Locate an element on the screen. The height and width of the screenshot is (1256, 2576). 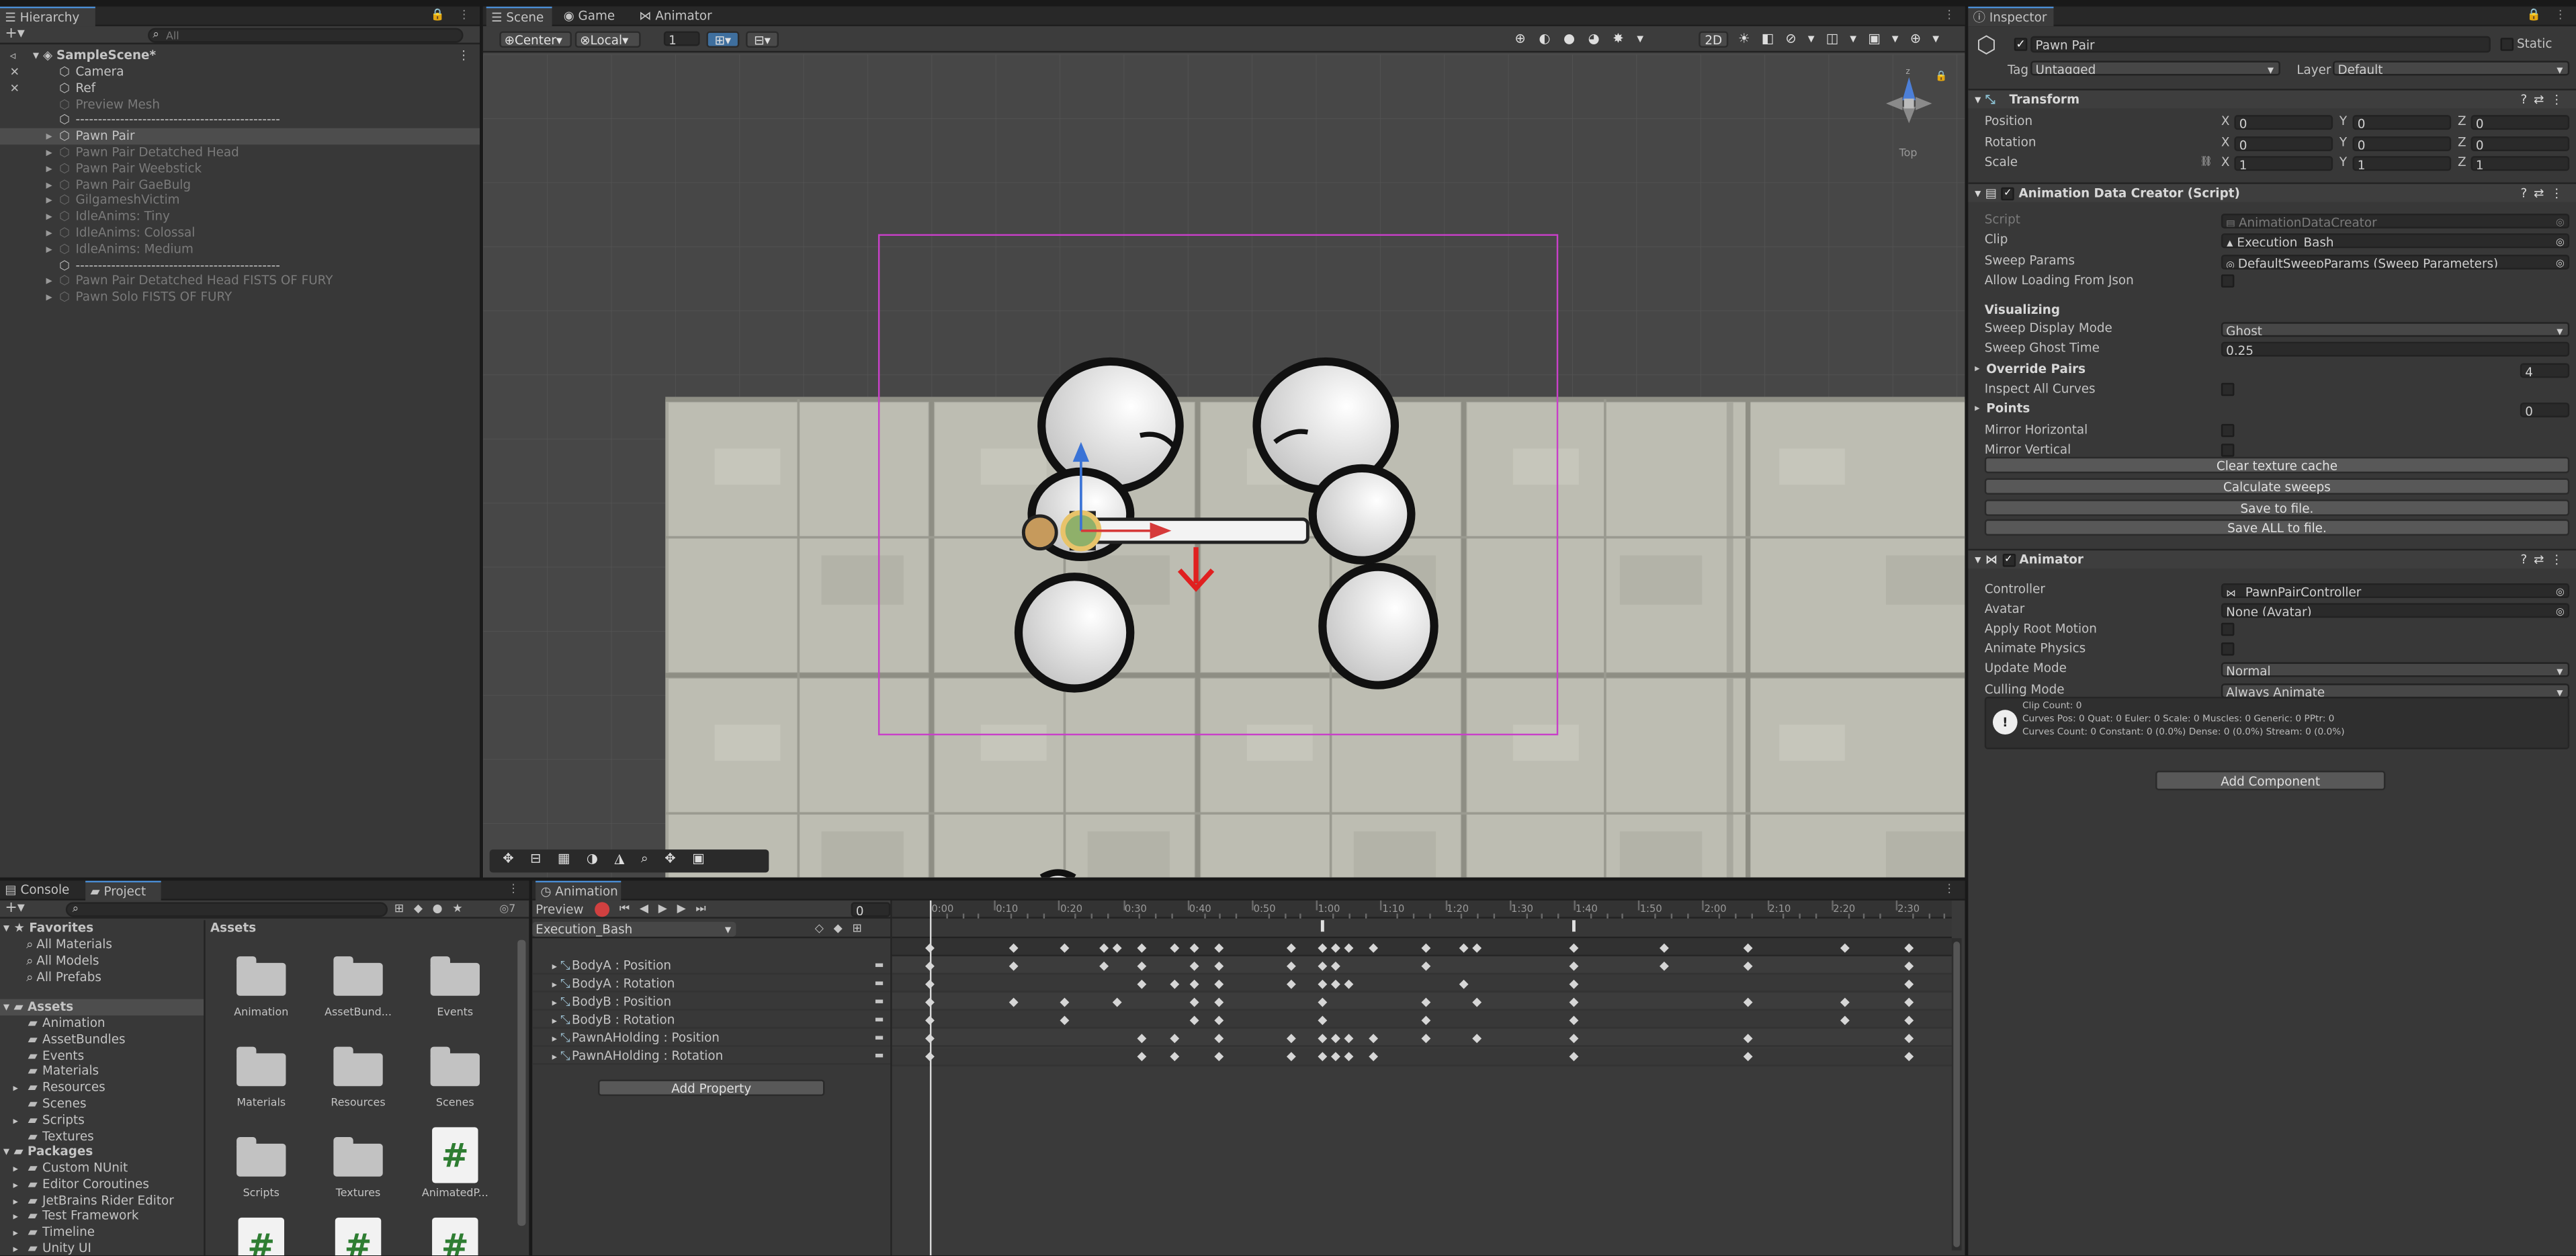
asset-tile: Materials is located at coordinates (261, 1089).